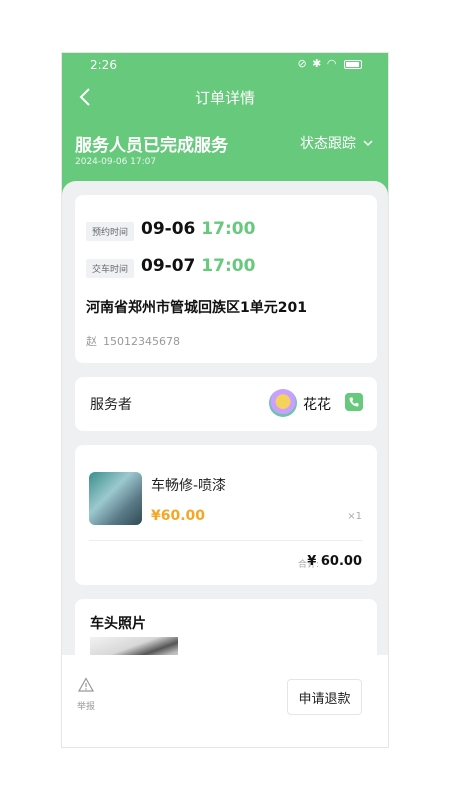 The height and width of the screenshot is (800, 450). I want to click on booking-time-tag: 预约时间, so click(110, 231).